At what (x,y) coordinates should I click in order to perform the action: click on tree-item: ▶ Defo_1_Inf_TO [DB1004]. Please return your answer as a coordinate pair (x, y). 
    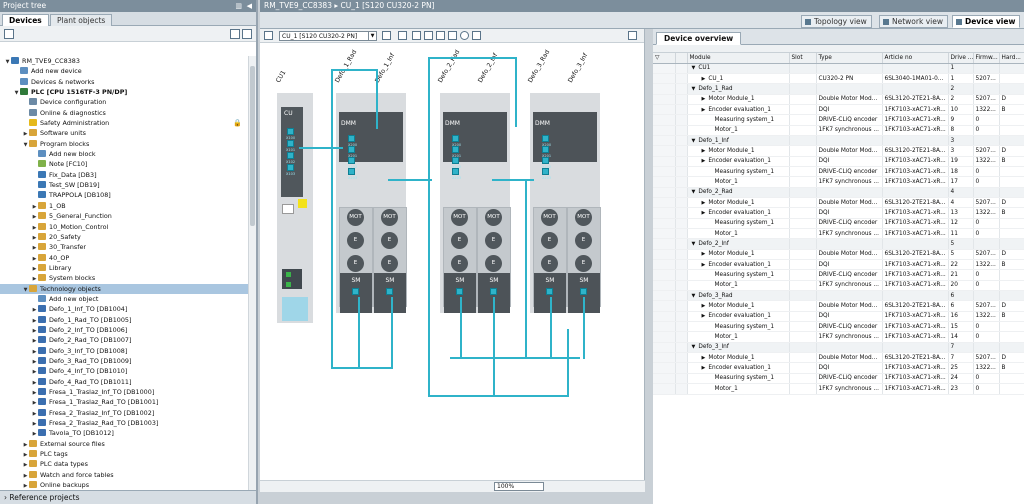
    Looking at the image, I should click on (124, 309).